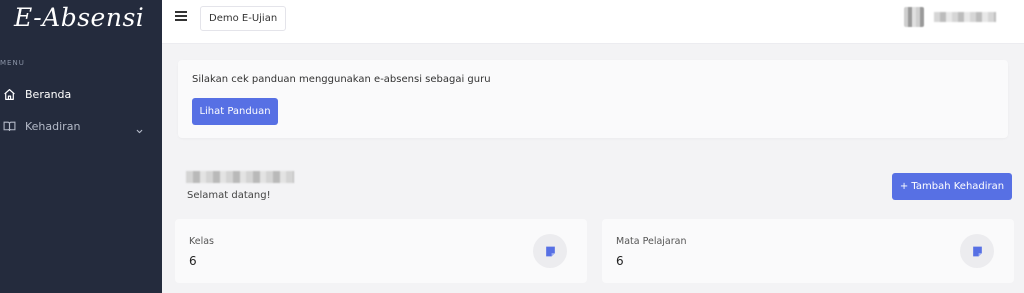 The width and height of the screenshot is (1024, 293). I want to click on sidebar-item-beranda: Beranda, so click(81, 94).